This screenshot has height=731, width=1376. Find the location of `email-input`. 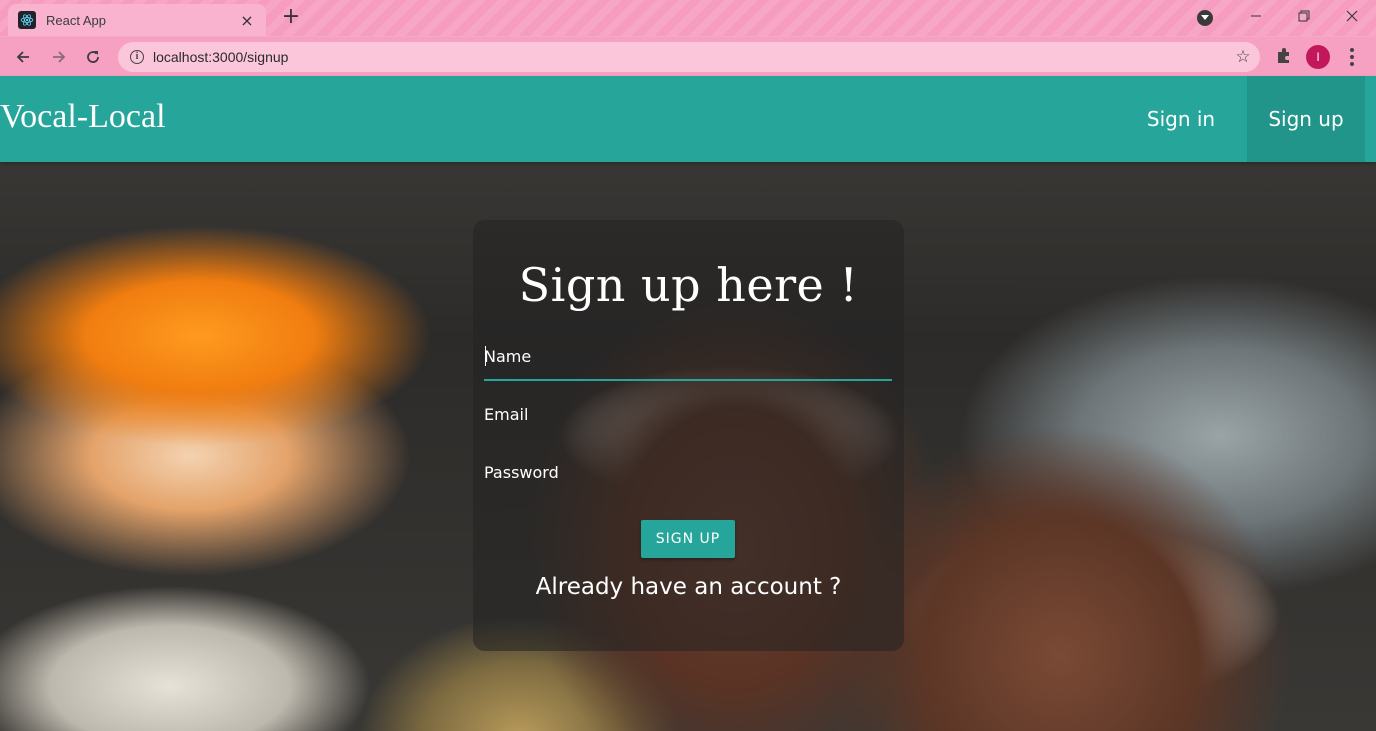

email-input is located at coordinates (687, 421).